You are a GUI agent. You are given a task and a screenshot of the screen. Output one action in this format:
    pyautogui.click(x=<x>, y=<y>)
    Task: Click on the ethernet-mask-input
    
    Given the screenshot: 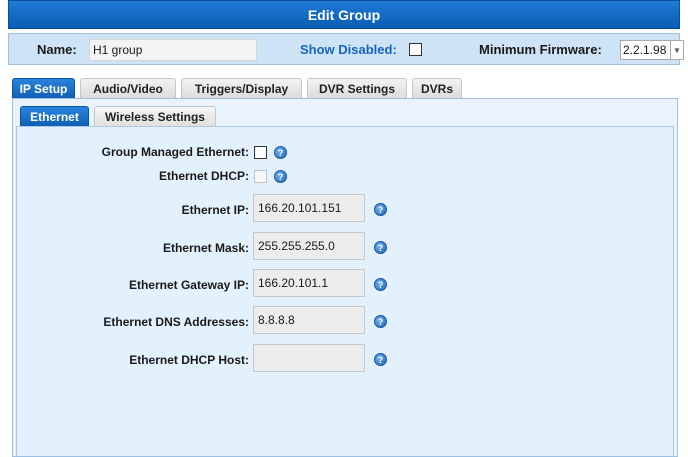 What is the action you would take?
    pyautogui.click(x=309, y=246)
    